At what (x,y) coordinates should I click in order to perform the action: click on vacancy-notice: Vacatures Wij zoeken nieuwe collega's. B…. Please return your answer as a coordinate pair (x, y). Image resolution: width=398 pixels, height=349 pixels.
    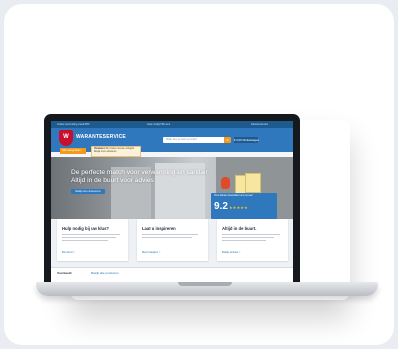
    Looking at the image, I should click on (116, 151).